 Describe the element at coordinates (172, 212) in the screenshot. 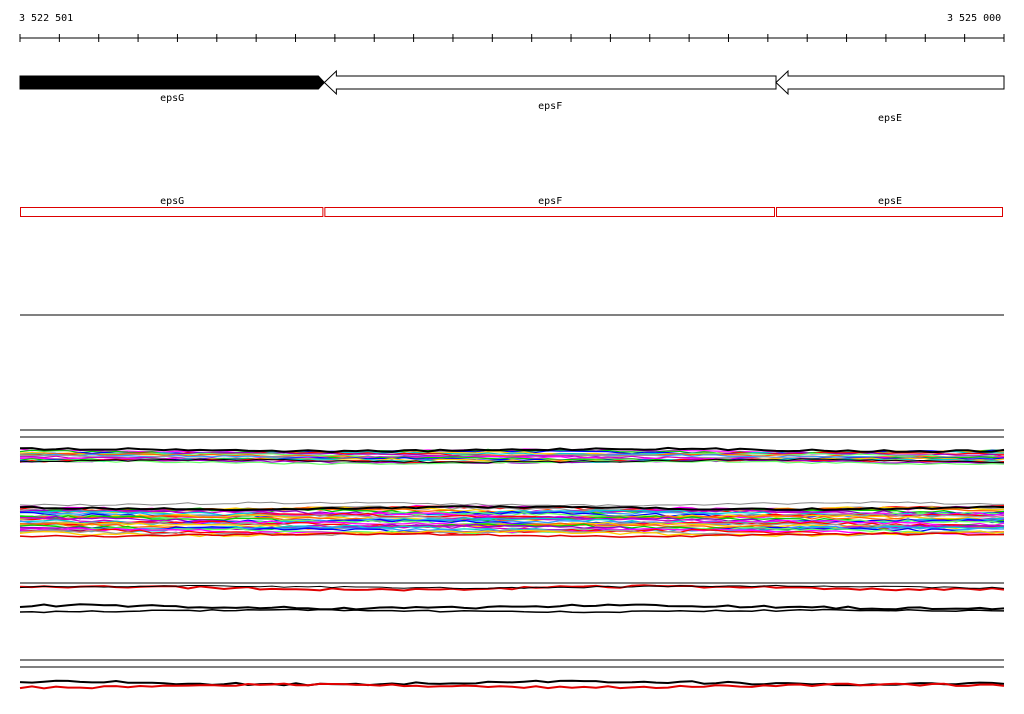

I see `annotation-box-epsG` at that location.